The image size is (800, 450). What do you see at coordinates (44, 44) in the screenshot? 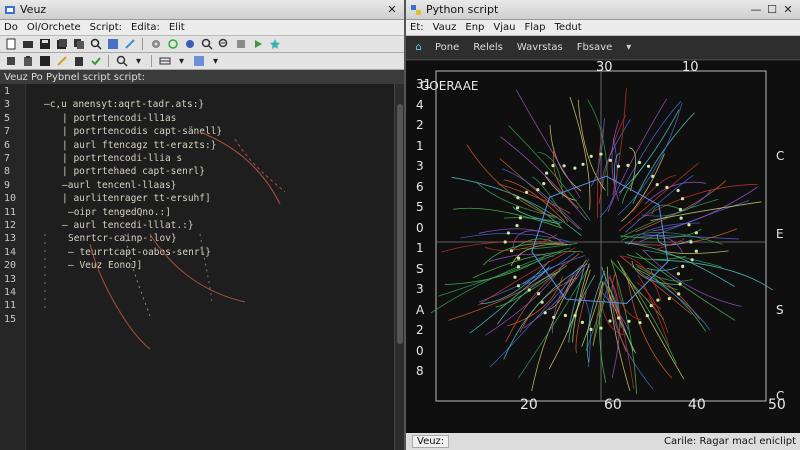
I see `save-icon` at bounding box center [44, 44].